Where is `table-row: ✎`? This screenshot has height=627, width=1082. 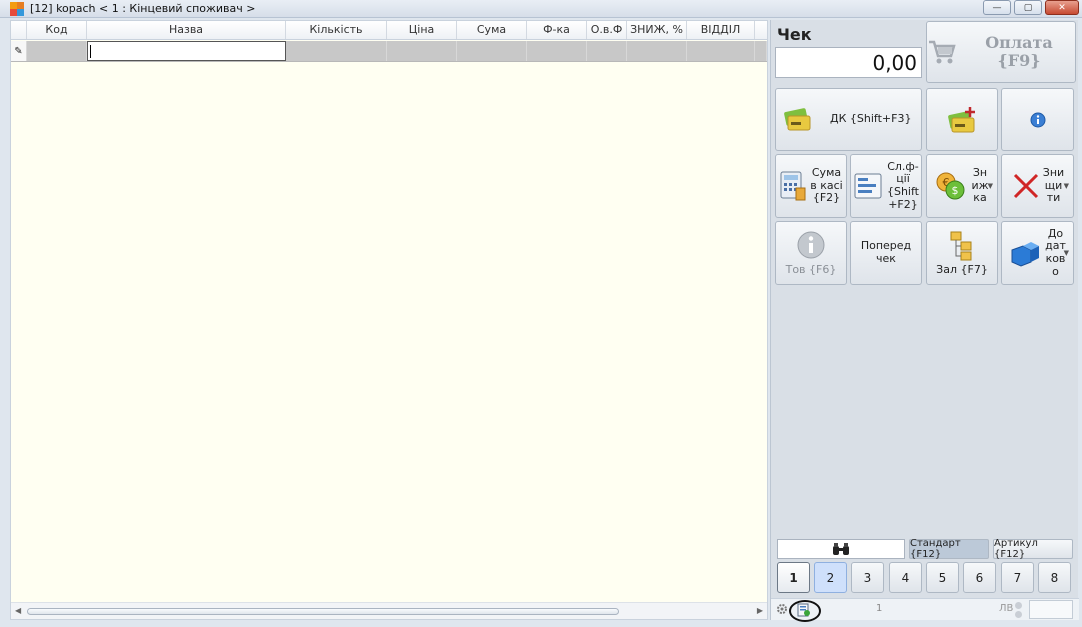 table-row: ✎ is located at coordinates (389, 51).